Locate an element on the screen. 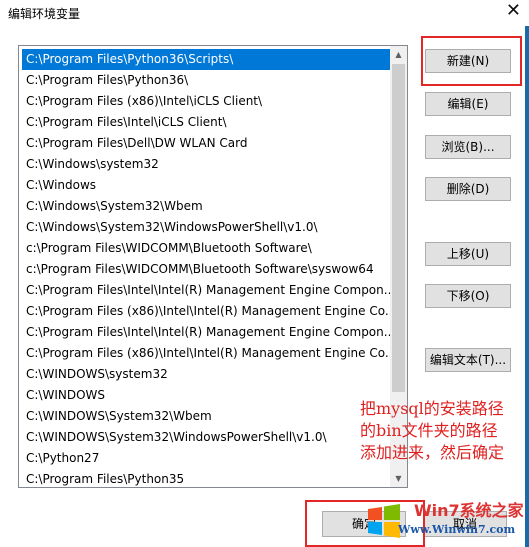  path-row: C:\WINDOWS is located at coordinates (206, 395).